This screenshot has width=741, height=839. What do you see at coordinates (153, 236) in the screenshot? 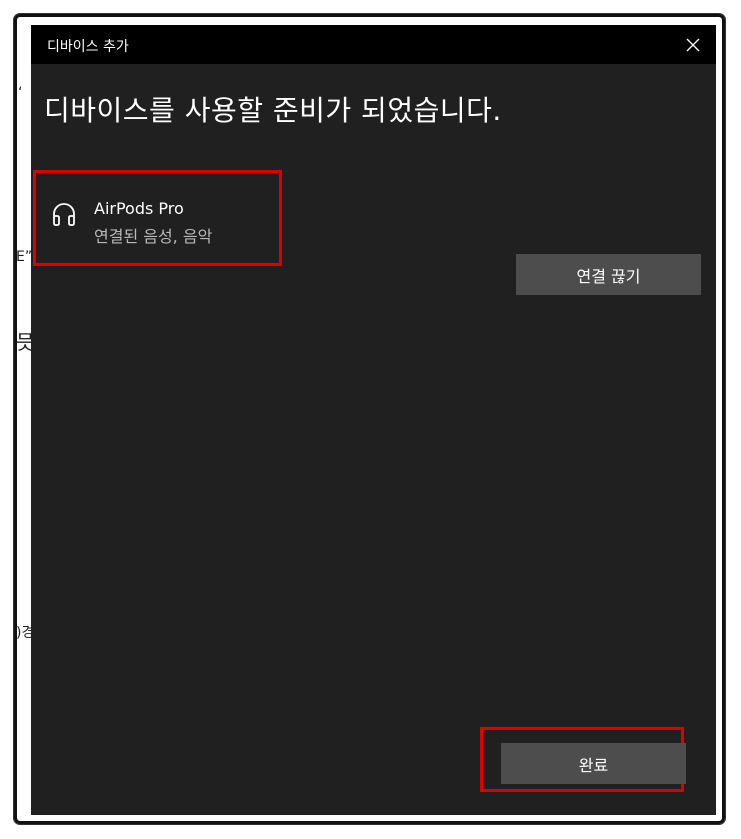
I see `device-status: 연결된 음성, 음악` at bounding box center [153, 236].